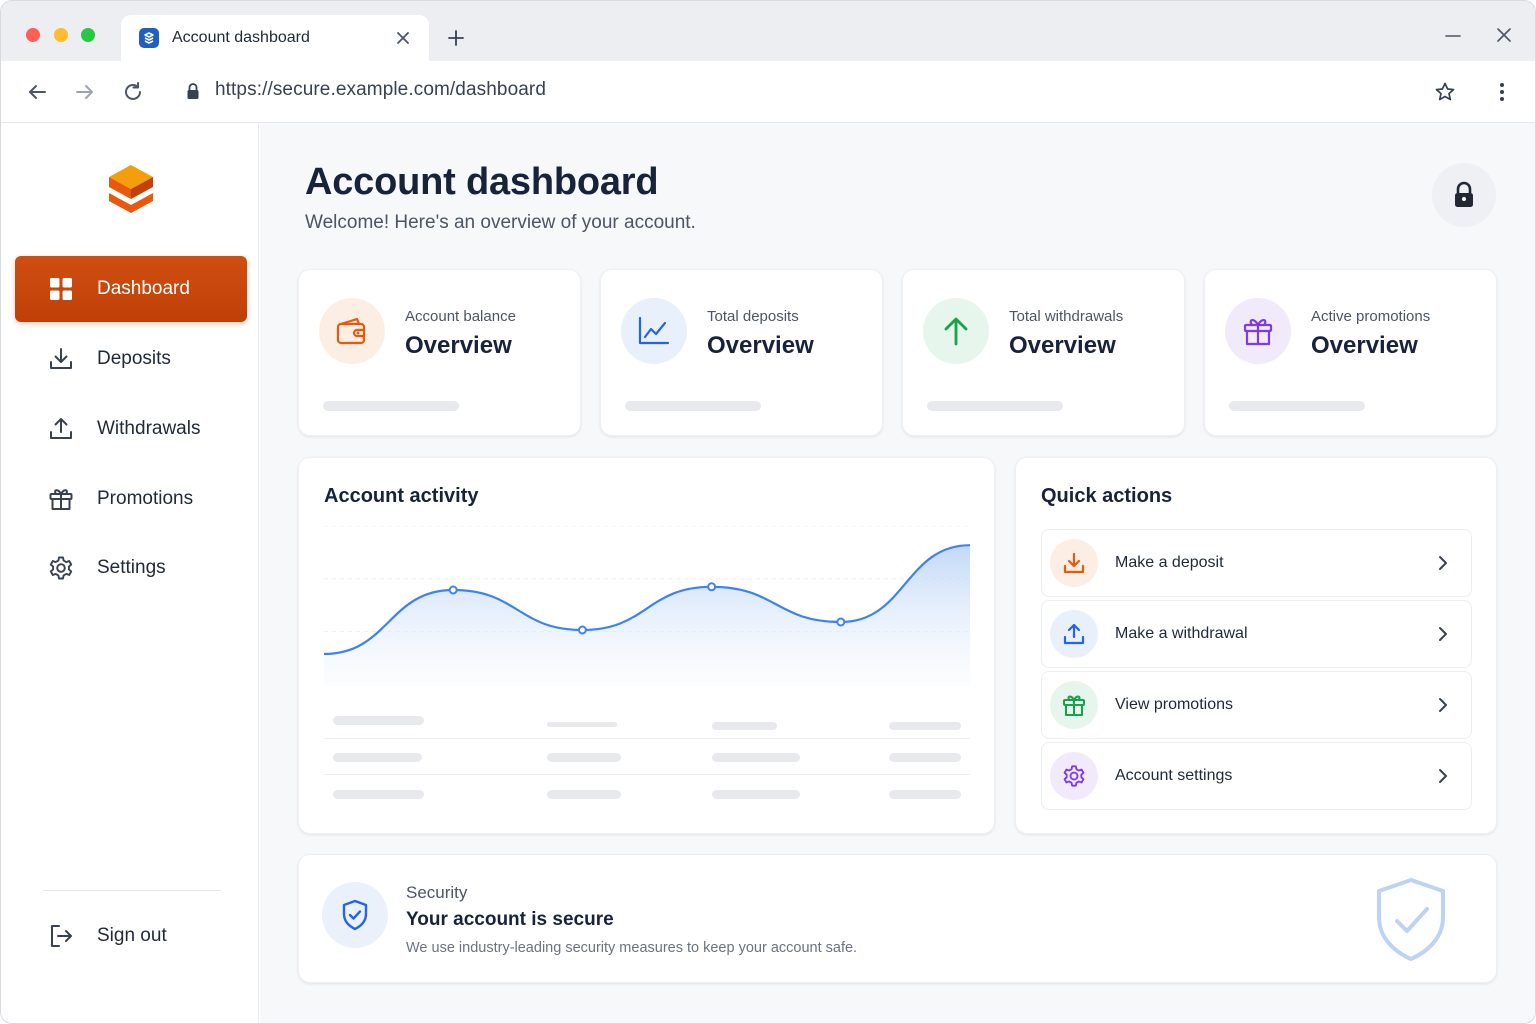 Image resolution: width=1536 pixels, height=1024 pixels. What do you see at coordinates (37, 92) in the screenshot?
I see `back-arrow-icon` at bounding box center [37, 92].